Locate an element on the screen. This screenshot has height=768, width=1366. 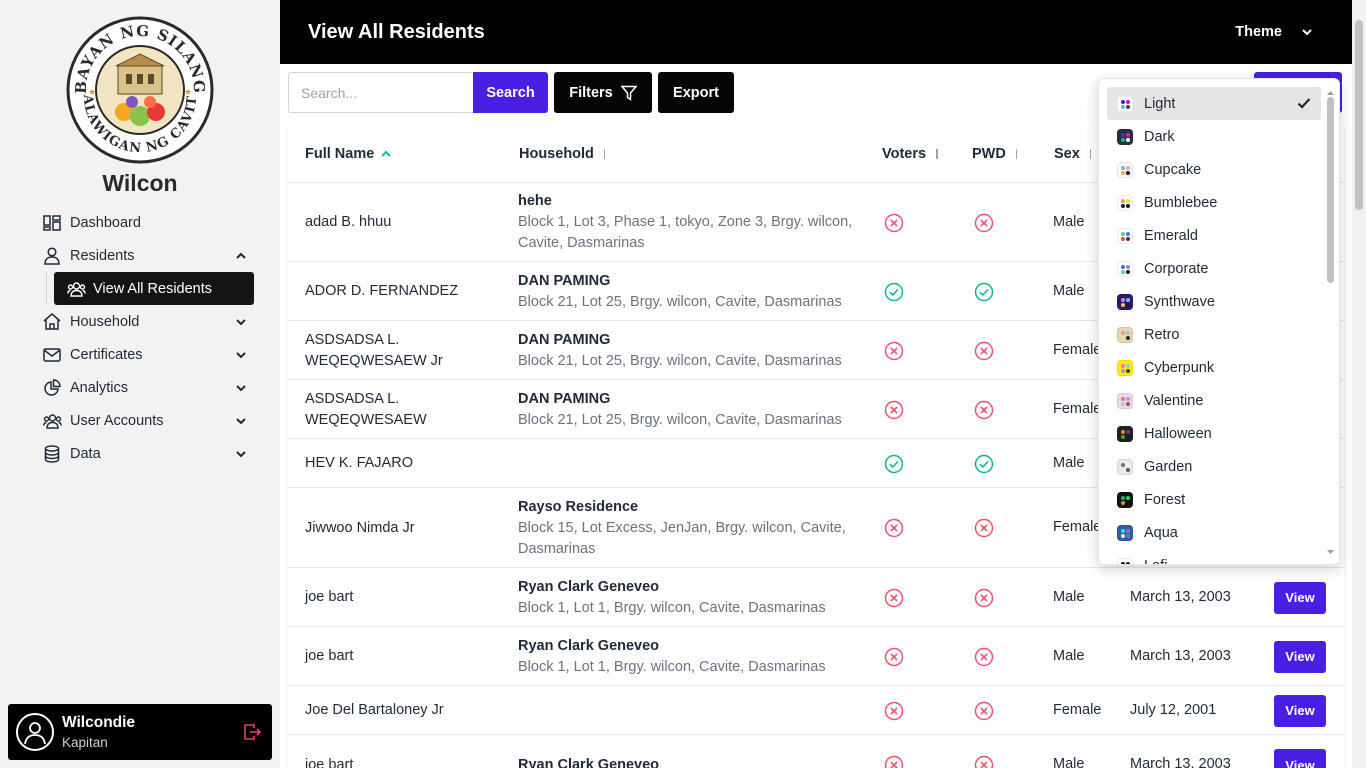
theme-option: Light is located at coordinates (1214, 103).